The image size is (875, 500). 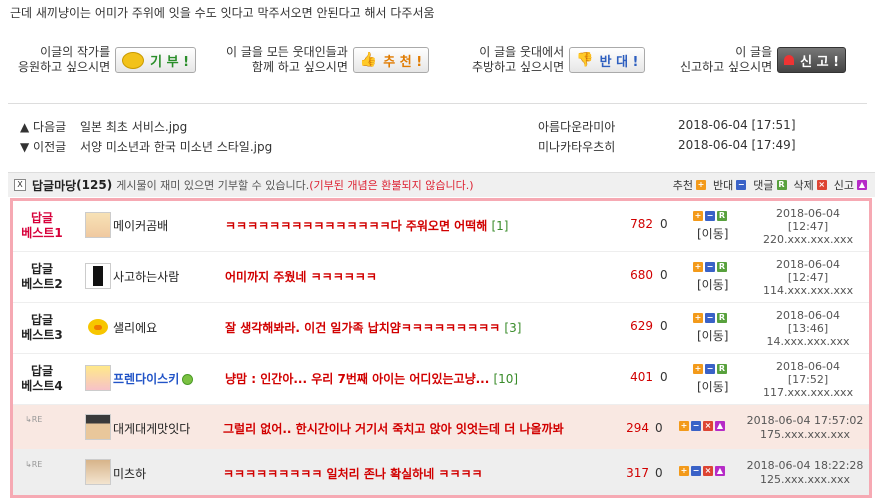 What do you see at coordinates (135, 327) in the screenshot?
I see `commenter-nick: 샐리에요` at bounding box center [135, 327].